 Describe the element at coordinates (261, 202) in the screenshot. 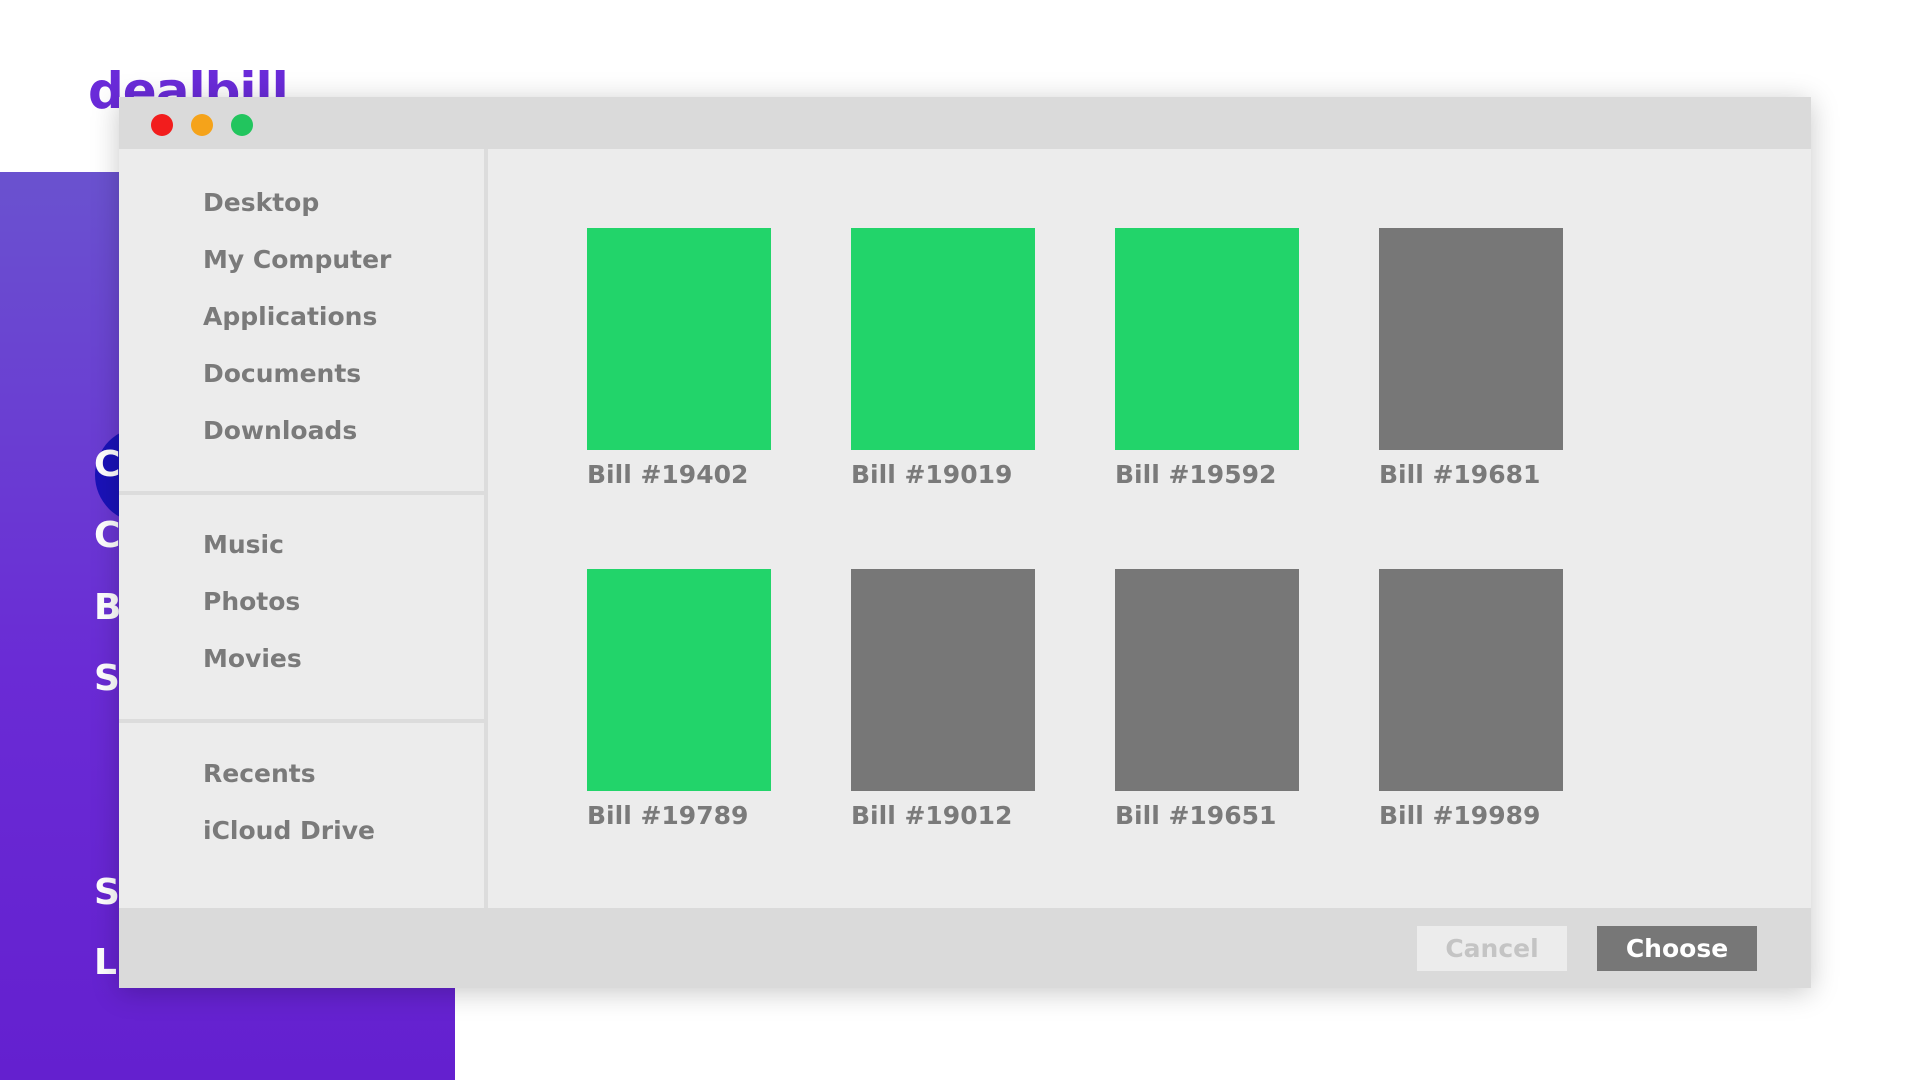

I see `sidebar-item-desktop: Desktop` at that location.